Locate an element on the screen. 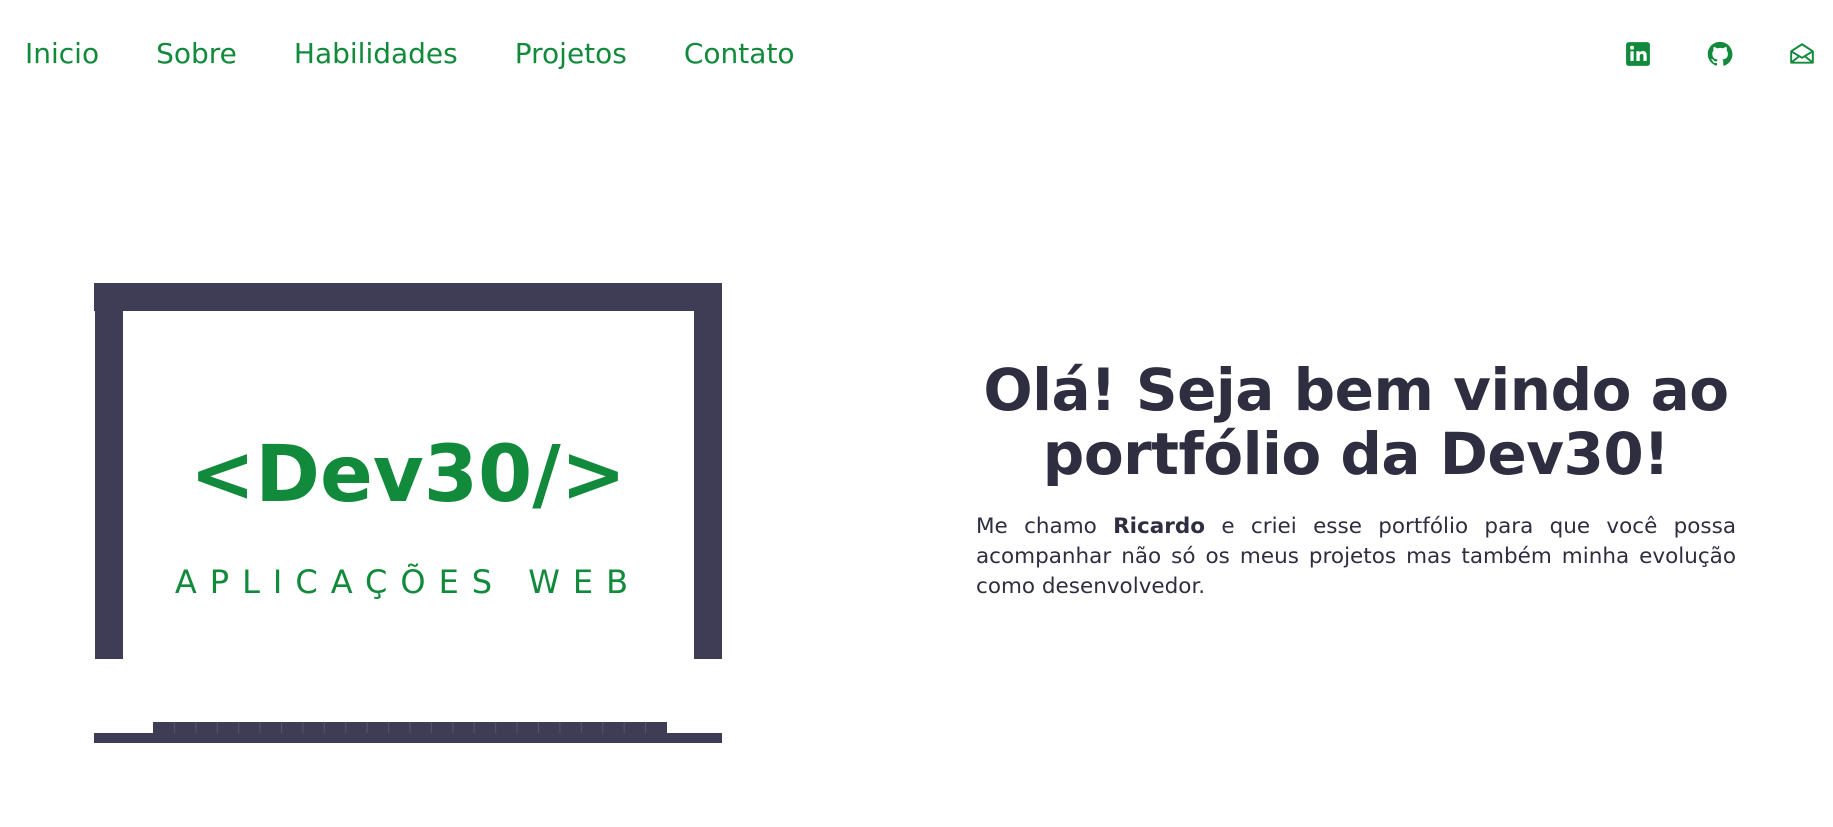 This screenshot has height=827, width=1833. laptop-base is located at coordinates (408, 738).